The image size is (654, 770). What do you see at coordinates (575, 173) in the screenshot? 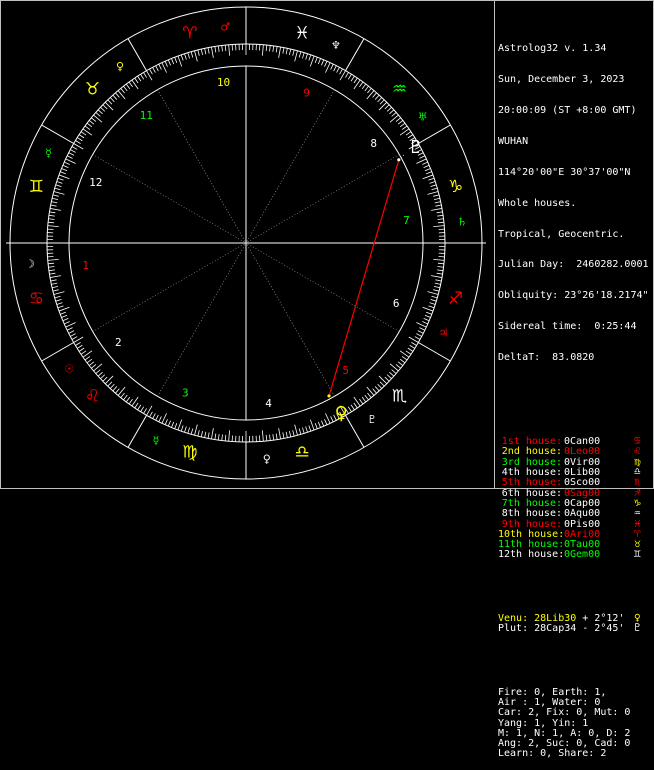
I see `chart-coordinates: 114°20'00"E 30°37'00"N` at bounding box center [575, 173].